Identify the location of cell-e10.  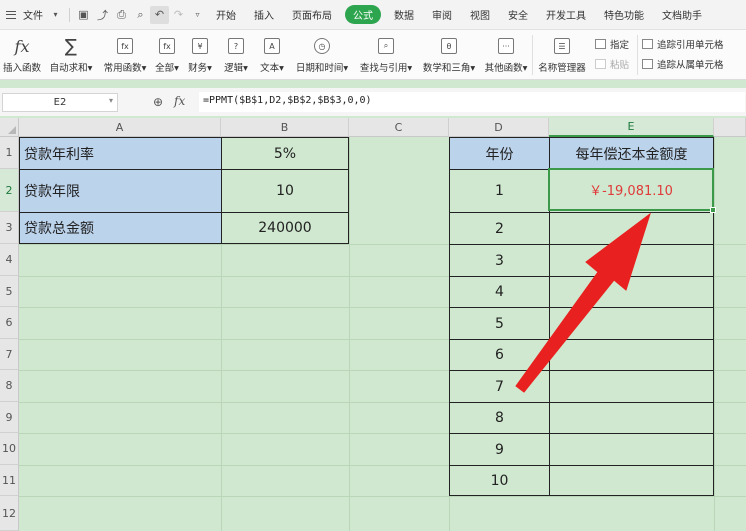
(631, 449).